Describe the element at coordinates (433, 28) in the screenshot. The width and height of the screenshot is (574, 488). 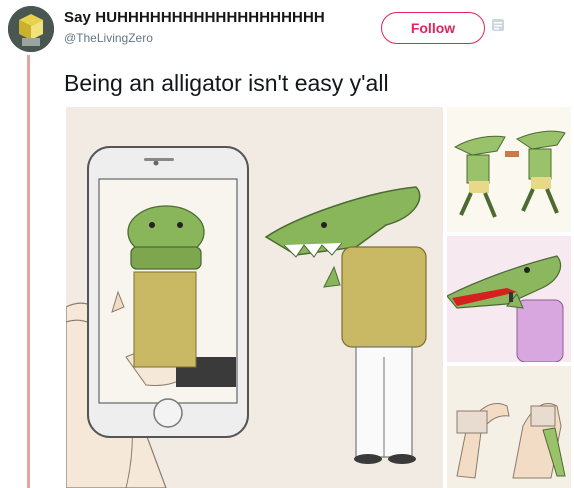
I see `follow-button: Follow` at that location.